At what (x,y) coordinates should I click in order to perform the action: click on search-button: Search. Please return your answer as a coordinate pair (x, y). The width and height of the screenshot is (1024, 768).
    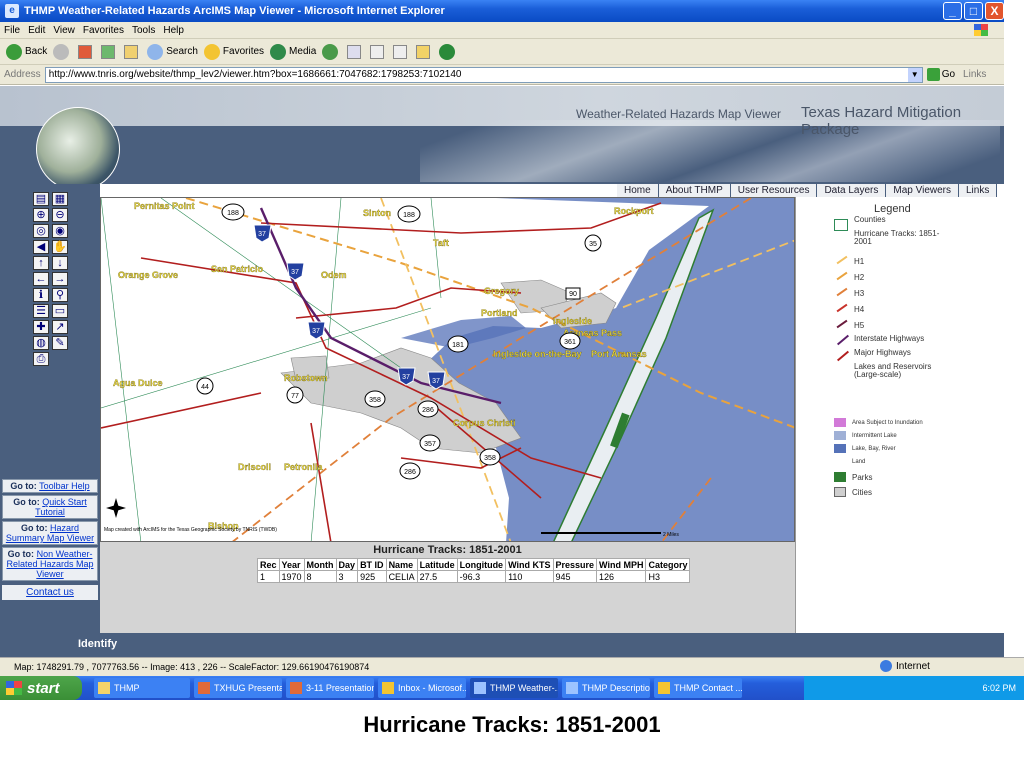
    Looking at the image, I should click on (172, 51).